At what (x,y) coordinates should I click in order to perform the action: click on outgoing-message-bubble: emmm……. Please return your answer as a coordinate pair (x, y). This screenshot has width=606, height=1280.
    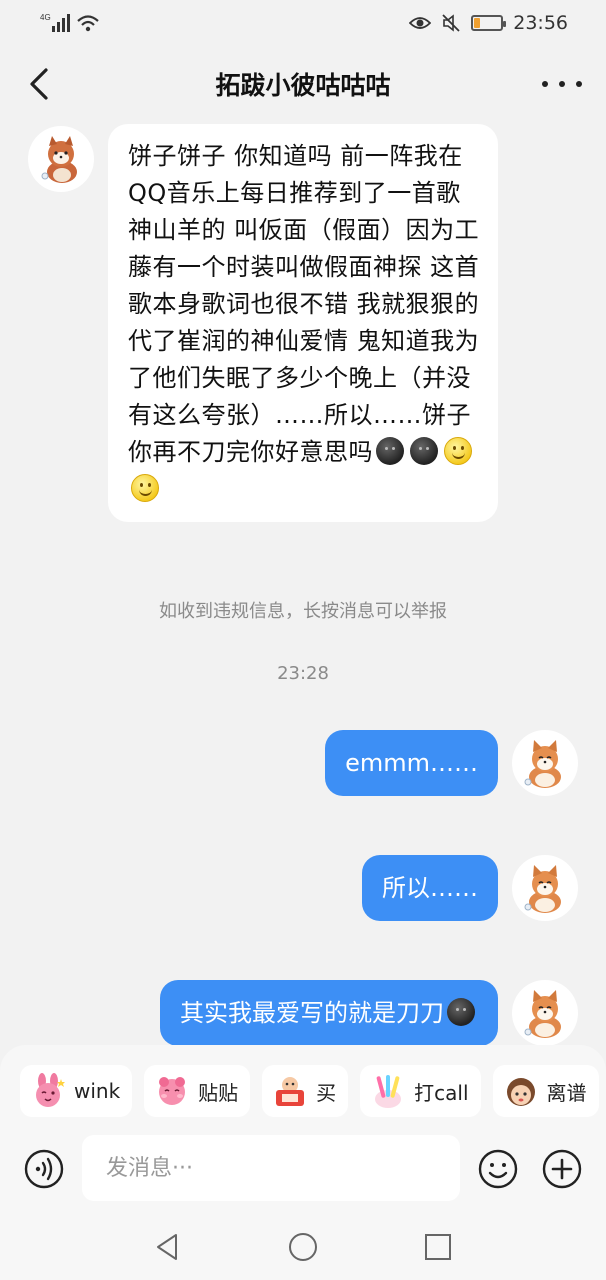
    Looking at the image, I should click on (411, 763).